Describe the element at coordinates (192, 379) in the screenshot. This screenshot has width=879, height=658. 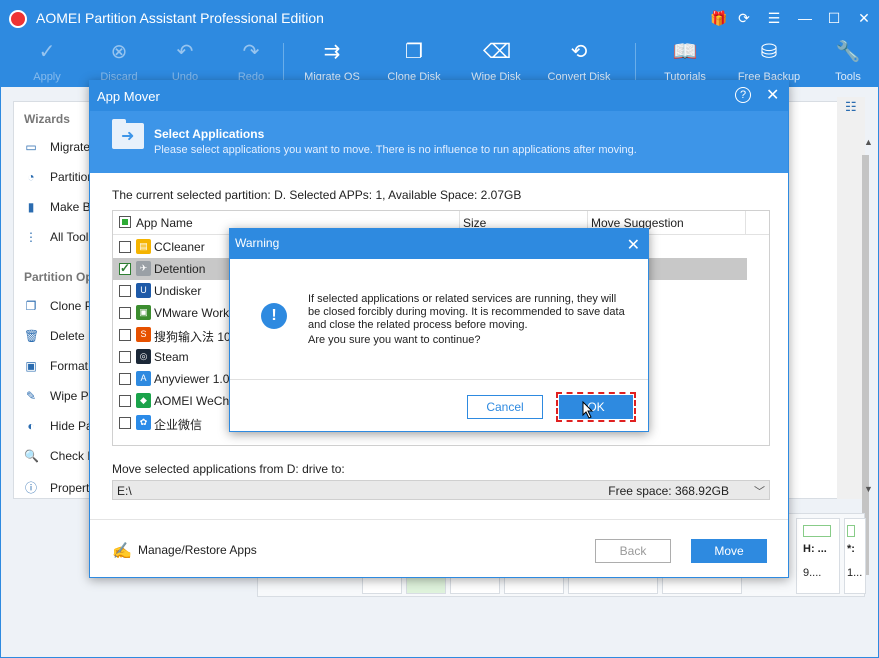
I see `app-name: Anyviewer 1.0` at that location.